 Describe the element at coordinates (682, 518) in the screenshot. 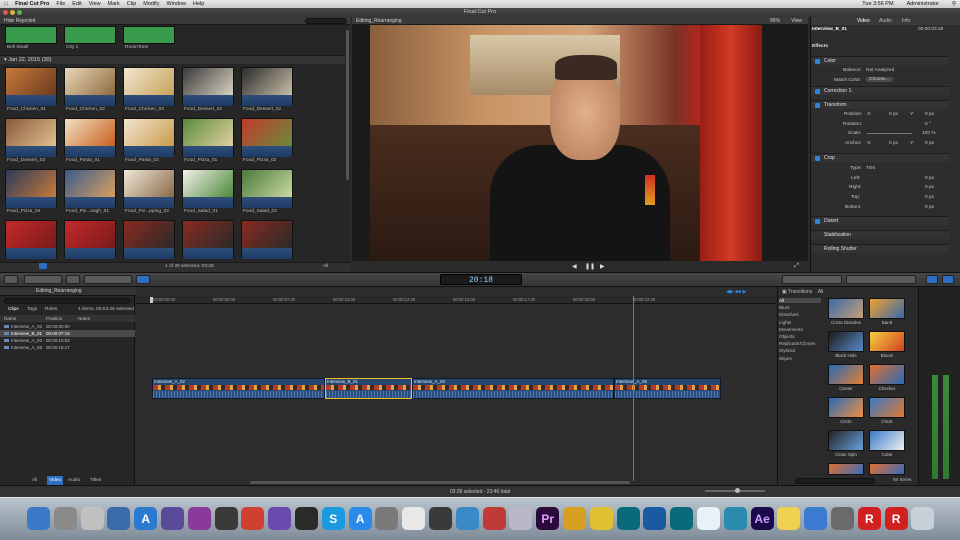

I see `maya2-icon` at that location.